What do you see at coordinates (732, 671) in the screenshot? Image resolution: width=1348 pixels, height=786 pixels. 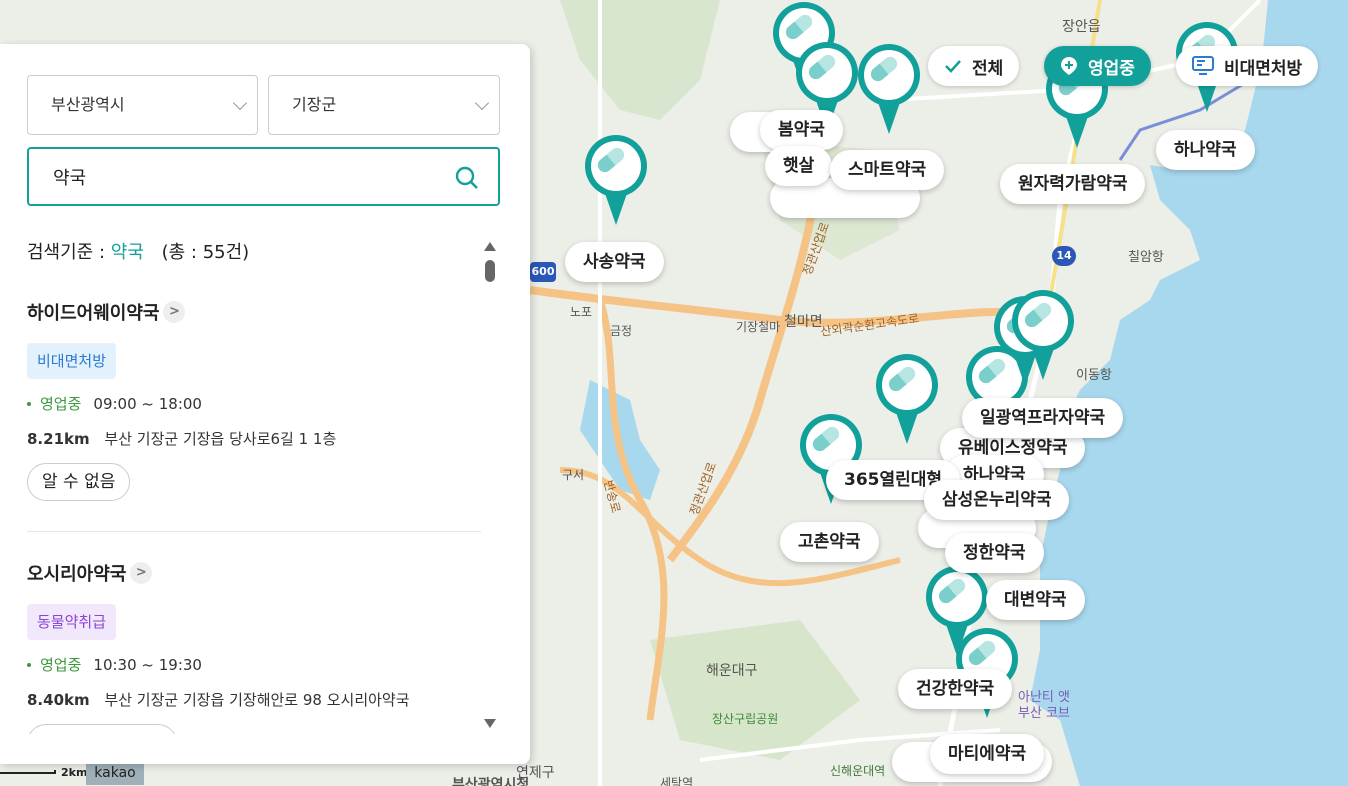 I see `map-place-label: 해운대구` at bounding box center [732, 671].